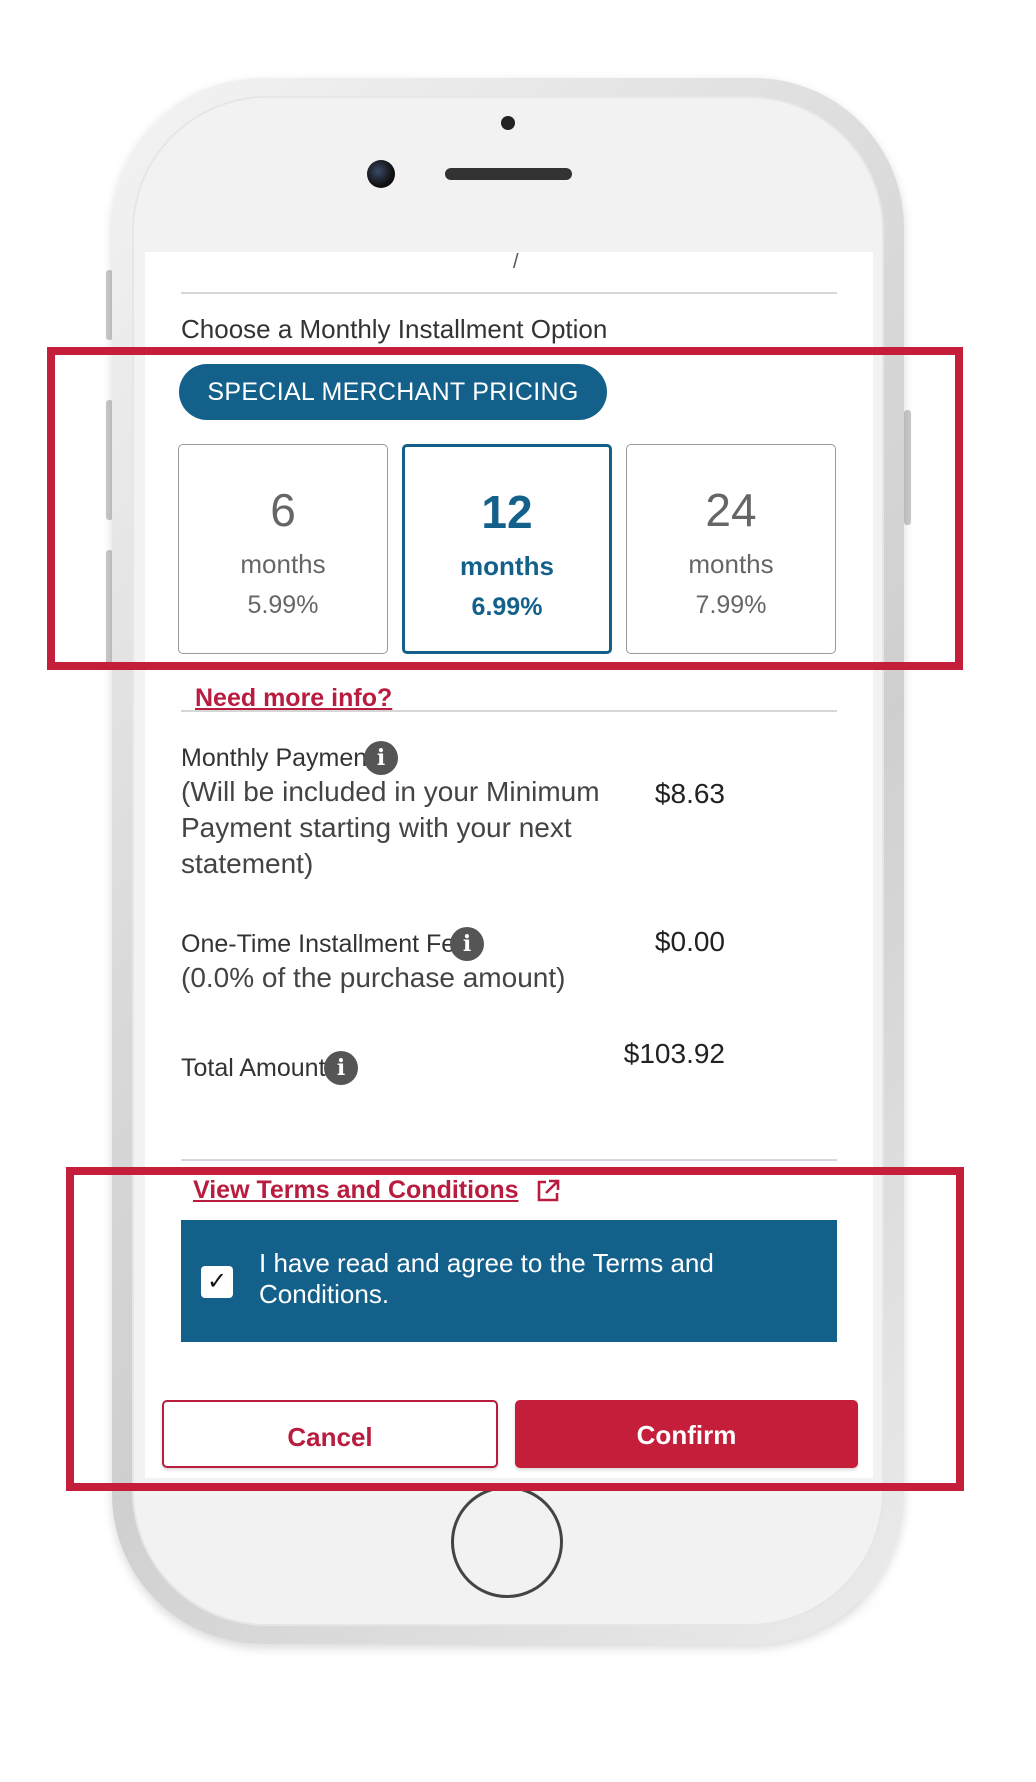 This screenshot has width=1036, height=1782. I want to click on need-more-info-link: Need more info?, so click(293, 698).